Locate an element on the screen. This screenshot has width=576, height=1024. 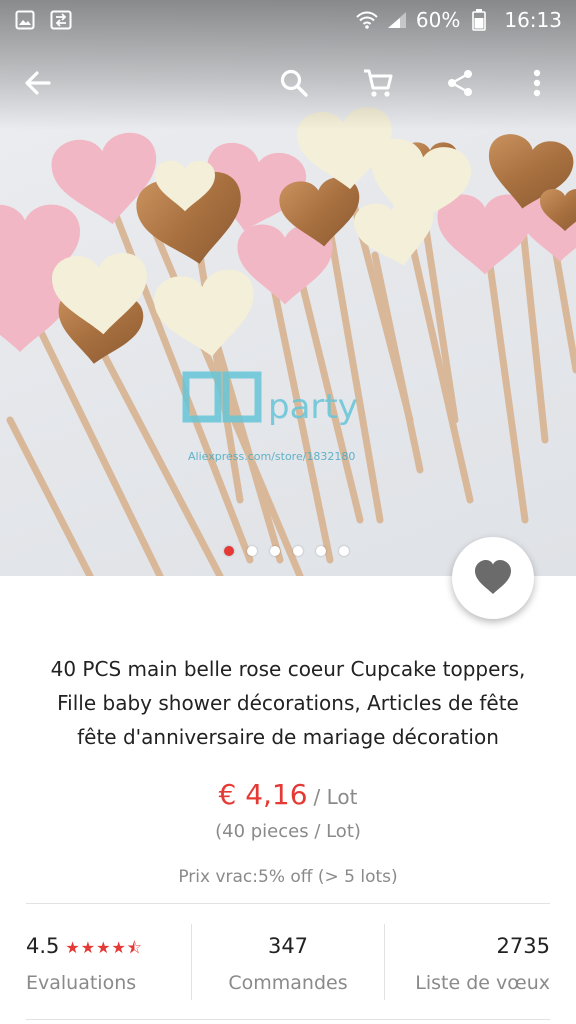
price-row: € 4,16/ Lot is located at coordinates (288, 794).